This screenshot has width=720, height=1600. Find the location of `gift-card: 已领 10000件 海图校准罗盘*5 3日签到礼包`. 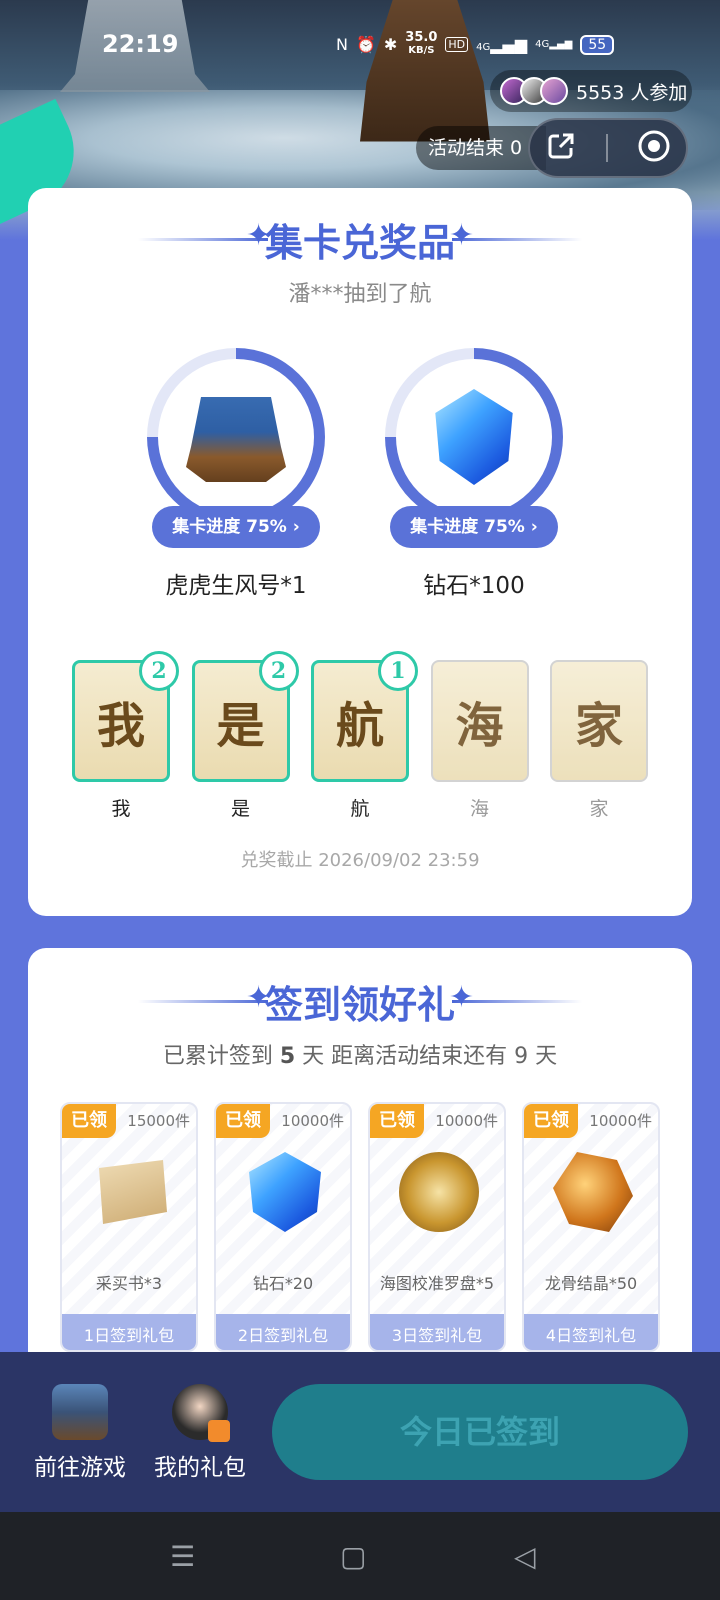

gift-card: 已领 10000件 海图校准罗盘*5 3日签到礼包 is located at coordinates (437, 1227).